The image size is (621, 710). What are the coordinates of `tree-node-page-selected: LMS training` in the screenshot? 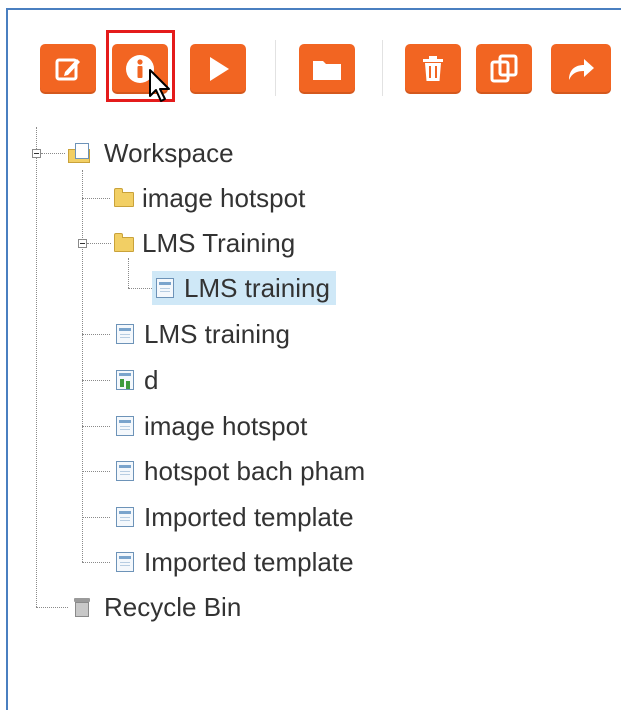 It's located at (244, 288).